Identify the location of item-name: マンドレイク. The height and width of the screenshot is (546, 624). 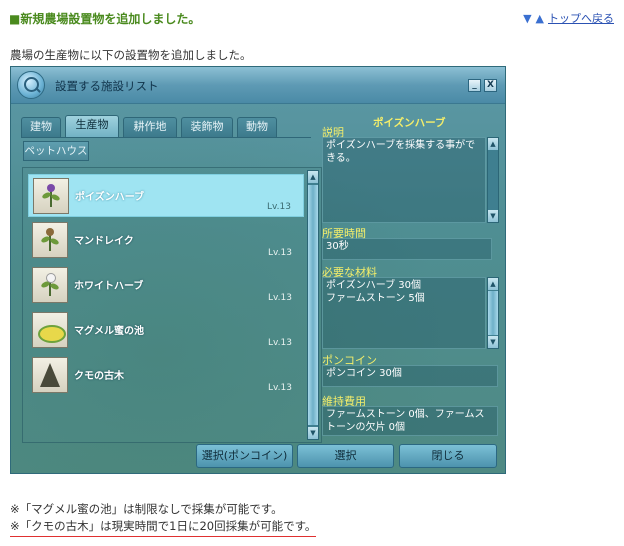
(104, 241).